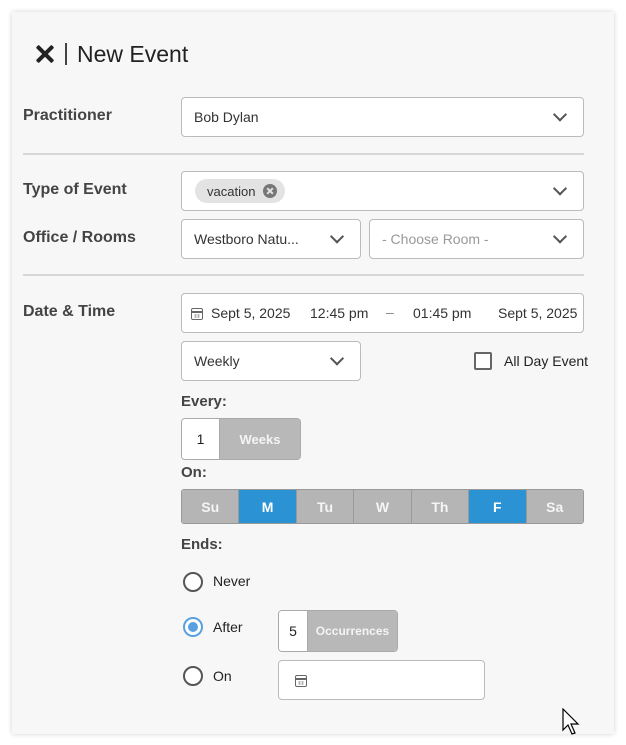 Image resolution: width=626 pixels, height=745 pixels. I want to click on room-select: - Choose Room -, so click(476, 239).